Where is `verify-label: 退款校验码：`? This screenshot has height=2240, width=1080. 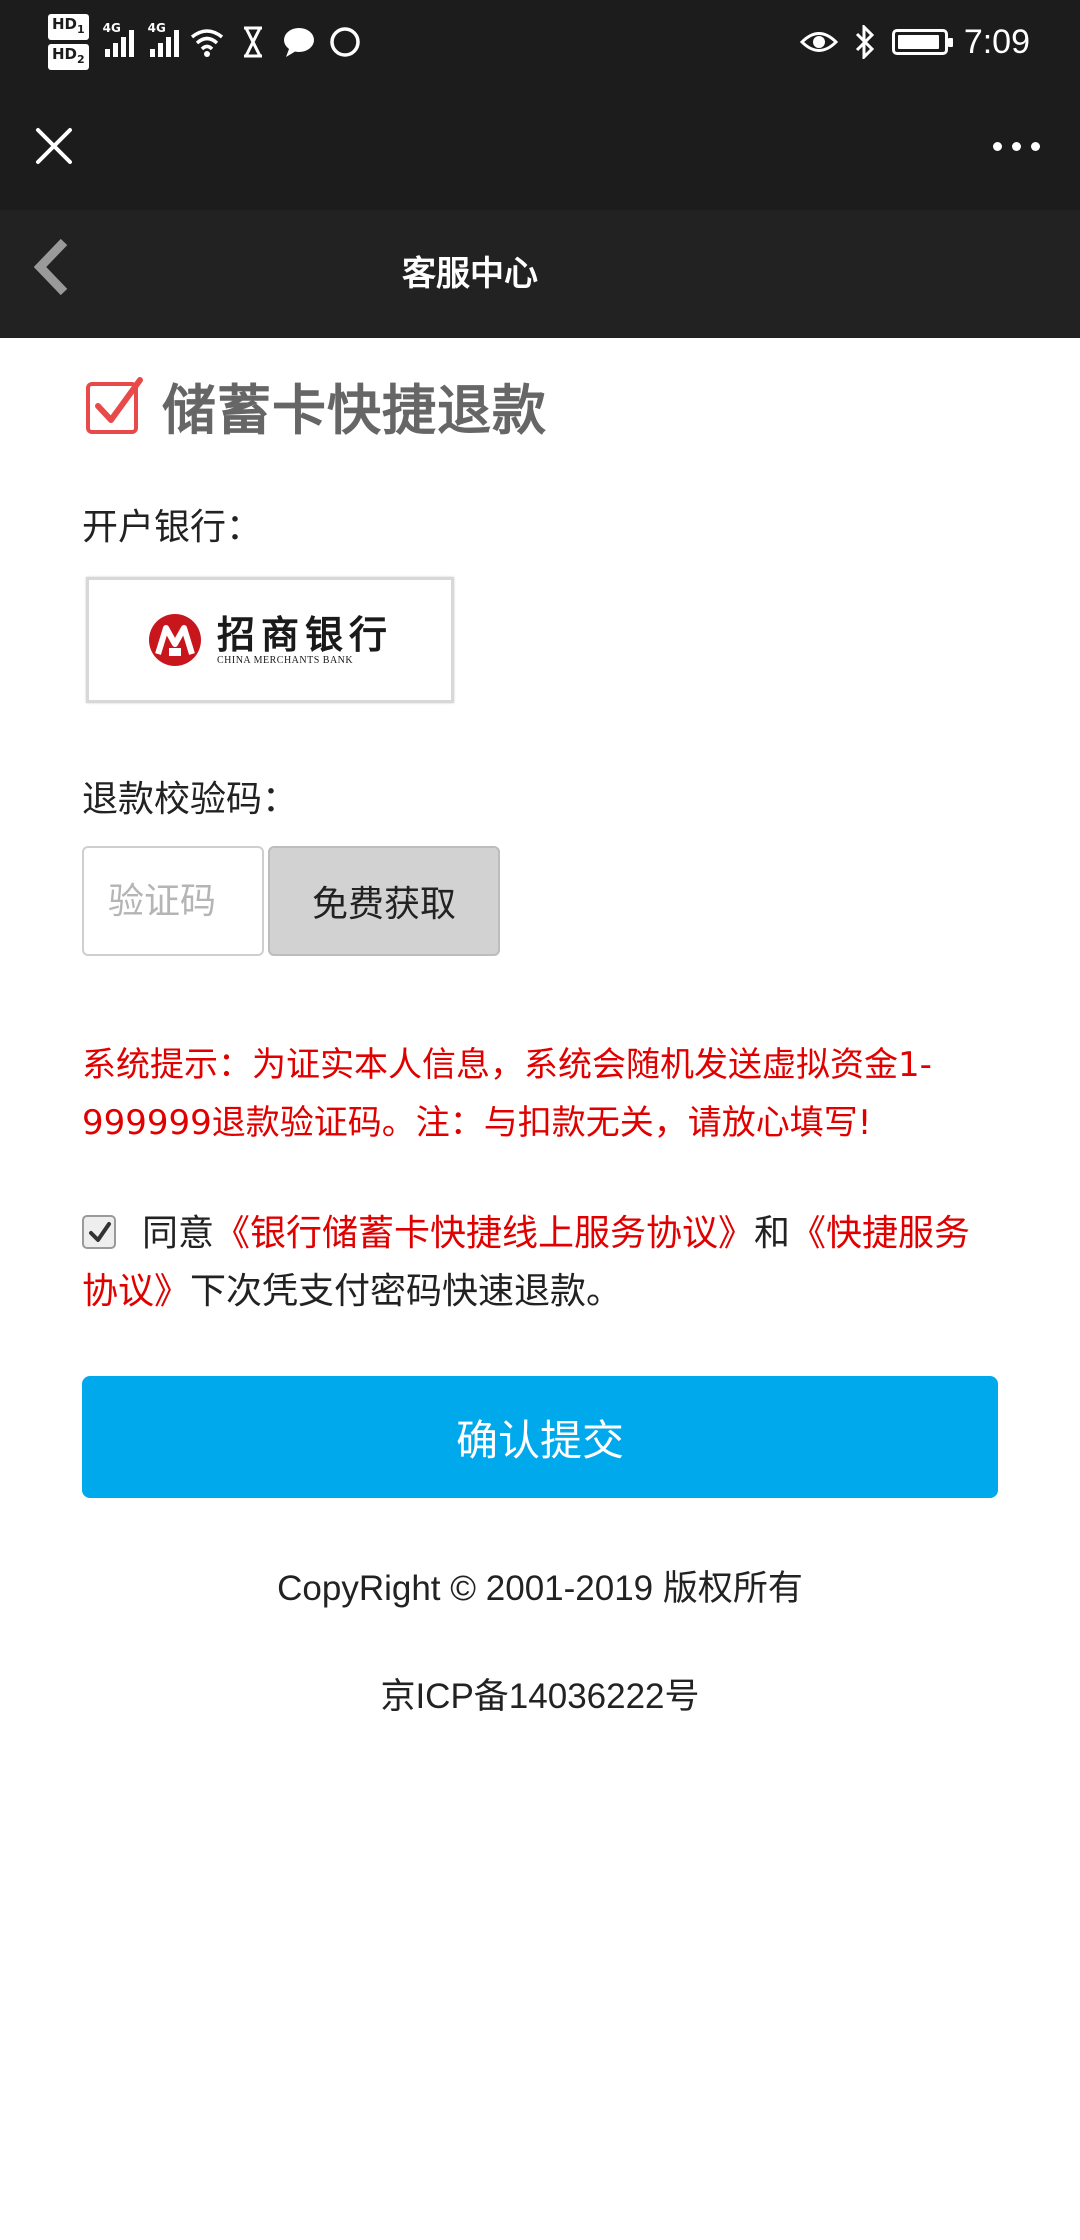 verify-label: 退款校验码： is located at coordinates (190, 799).